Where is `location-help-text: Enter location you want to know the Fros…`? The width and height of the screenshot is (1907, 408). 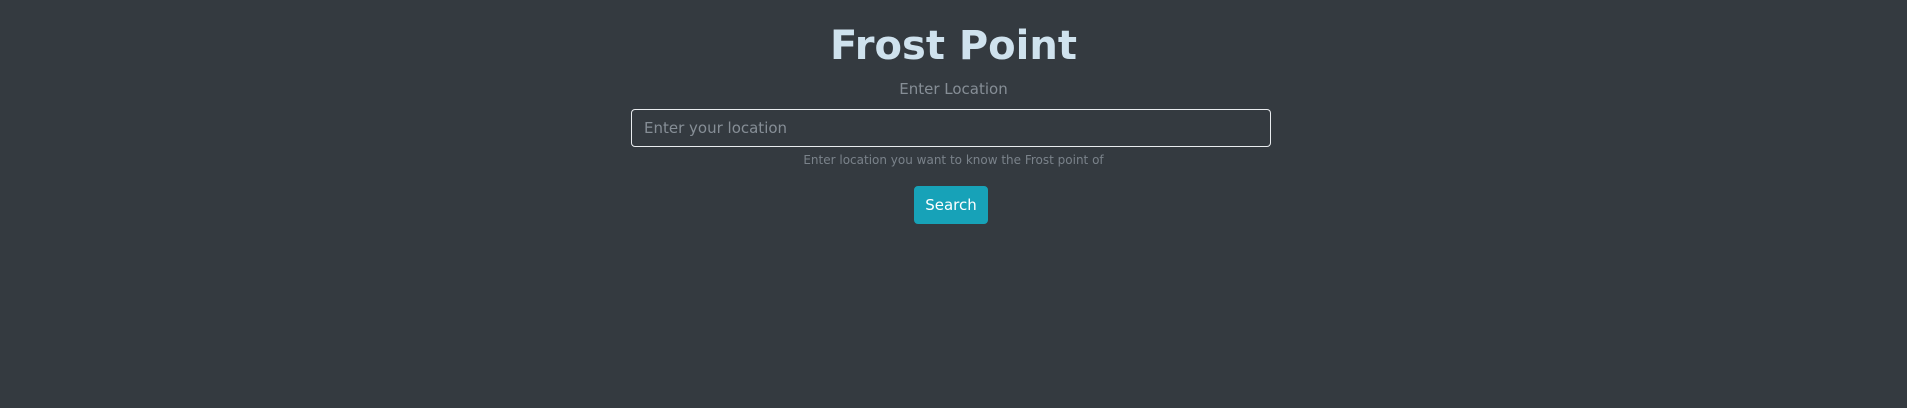
location-help-text: Enter location you want to know the Fros… is located at coordinates (953, 160).